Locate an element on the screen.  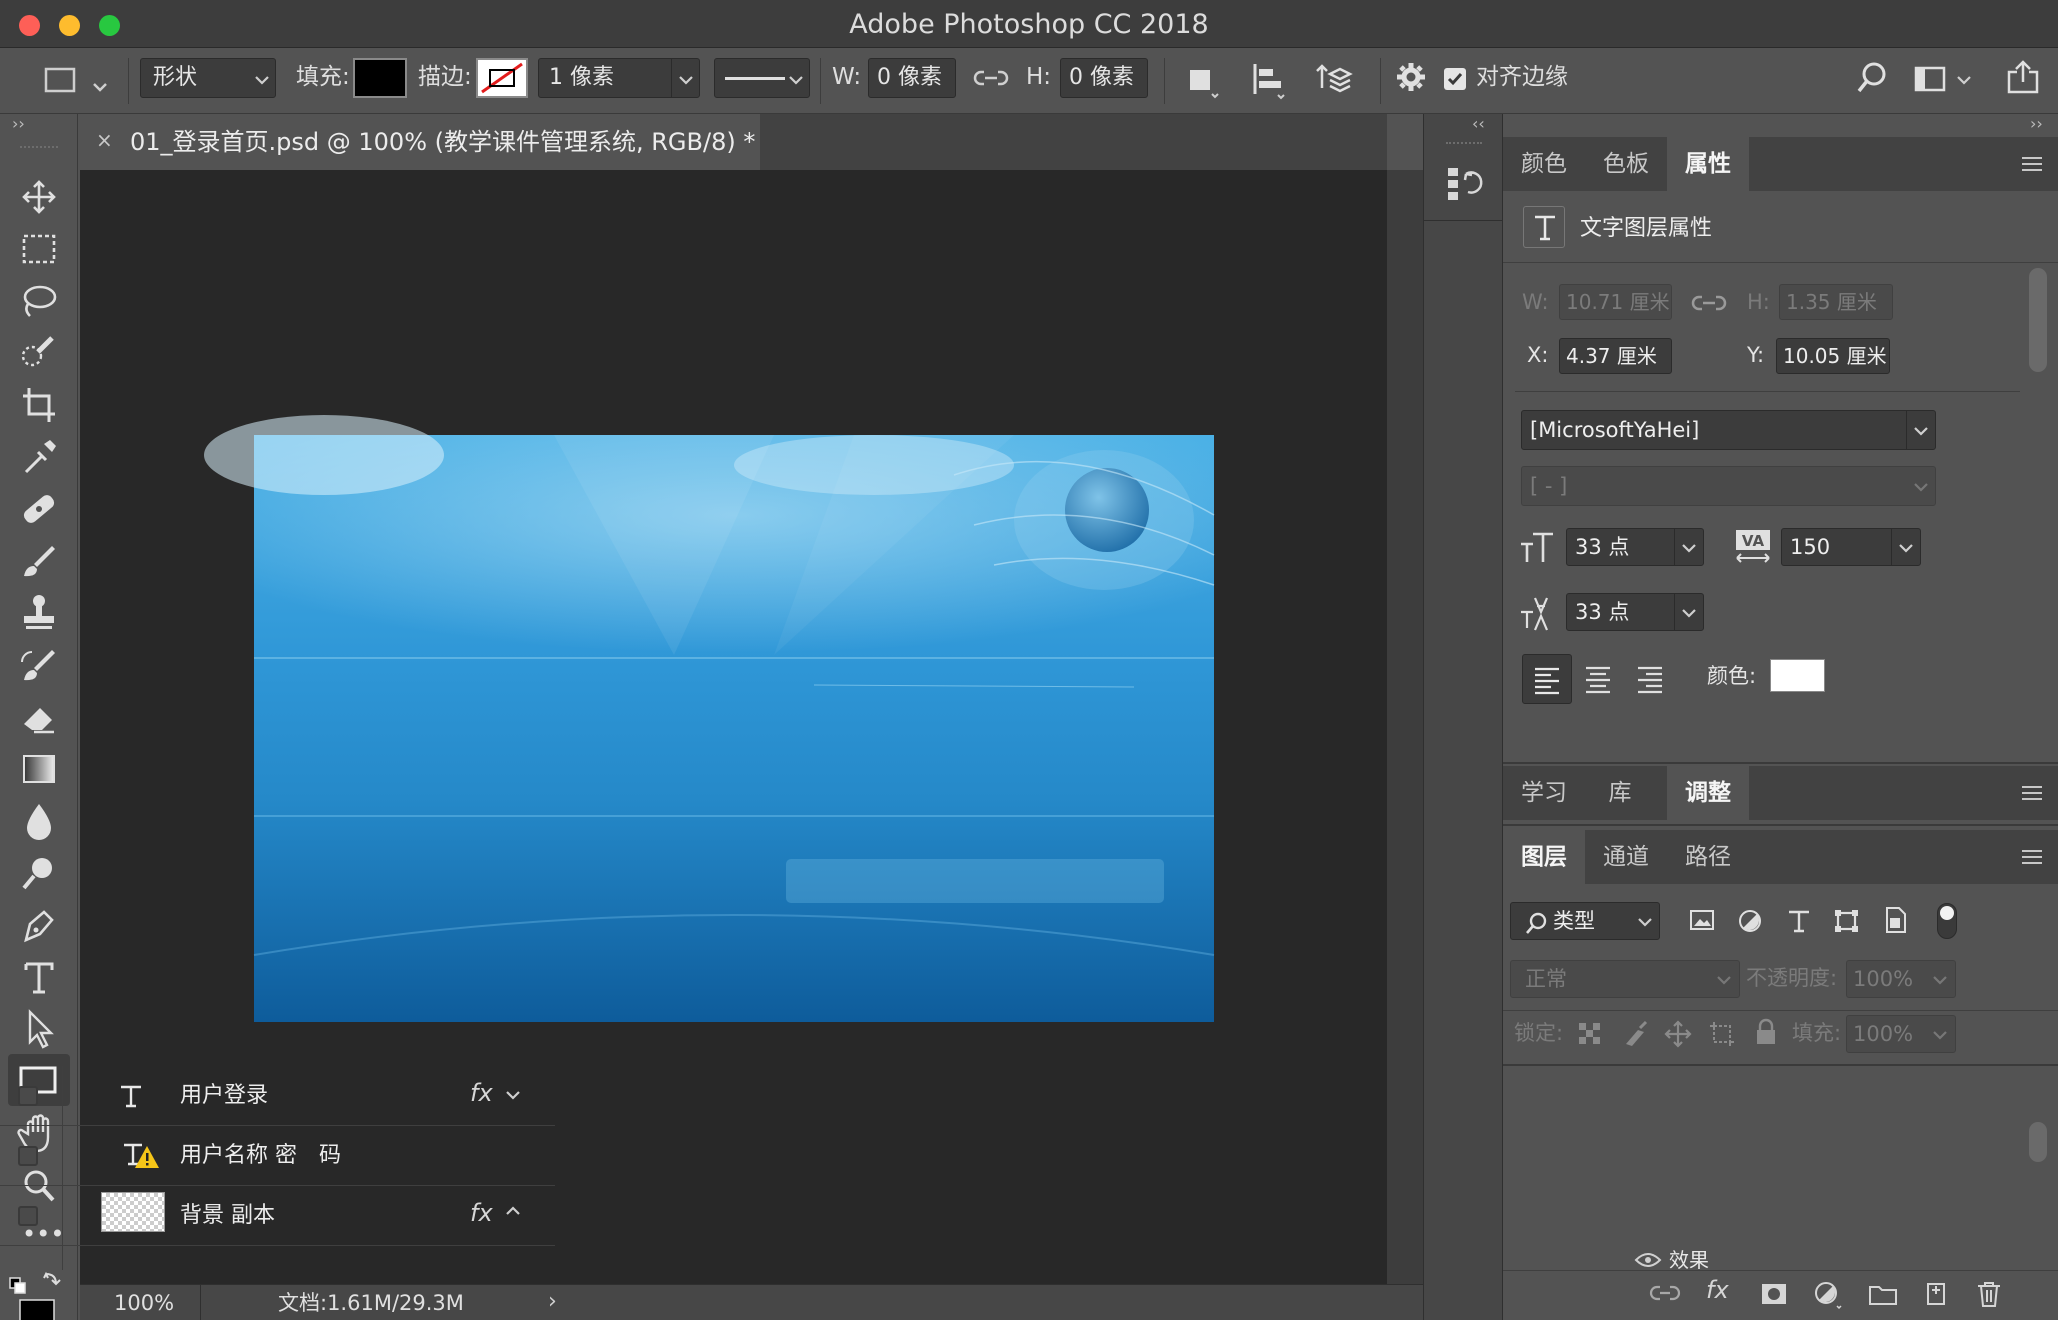
adjustment-filter-icon is located at coordinates (1751, 921).